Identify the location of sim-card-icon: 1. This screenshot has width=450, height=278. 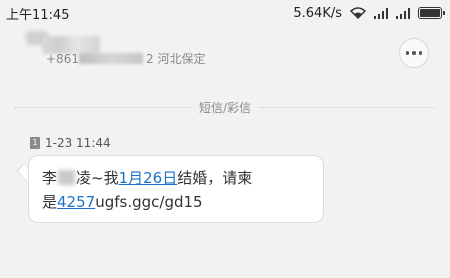
(35, 143).